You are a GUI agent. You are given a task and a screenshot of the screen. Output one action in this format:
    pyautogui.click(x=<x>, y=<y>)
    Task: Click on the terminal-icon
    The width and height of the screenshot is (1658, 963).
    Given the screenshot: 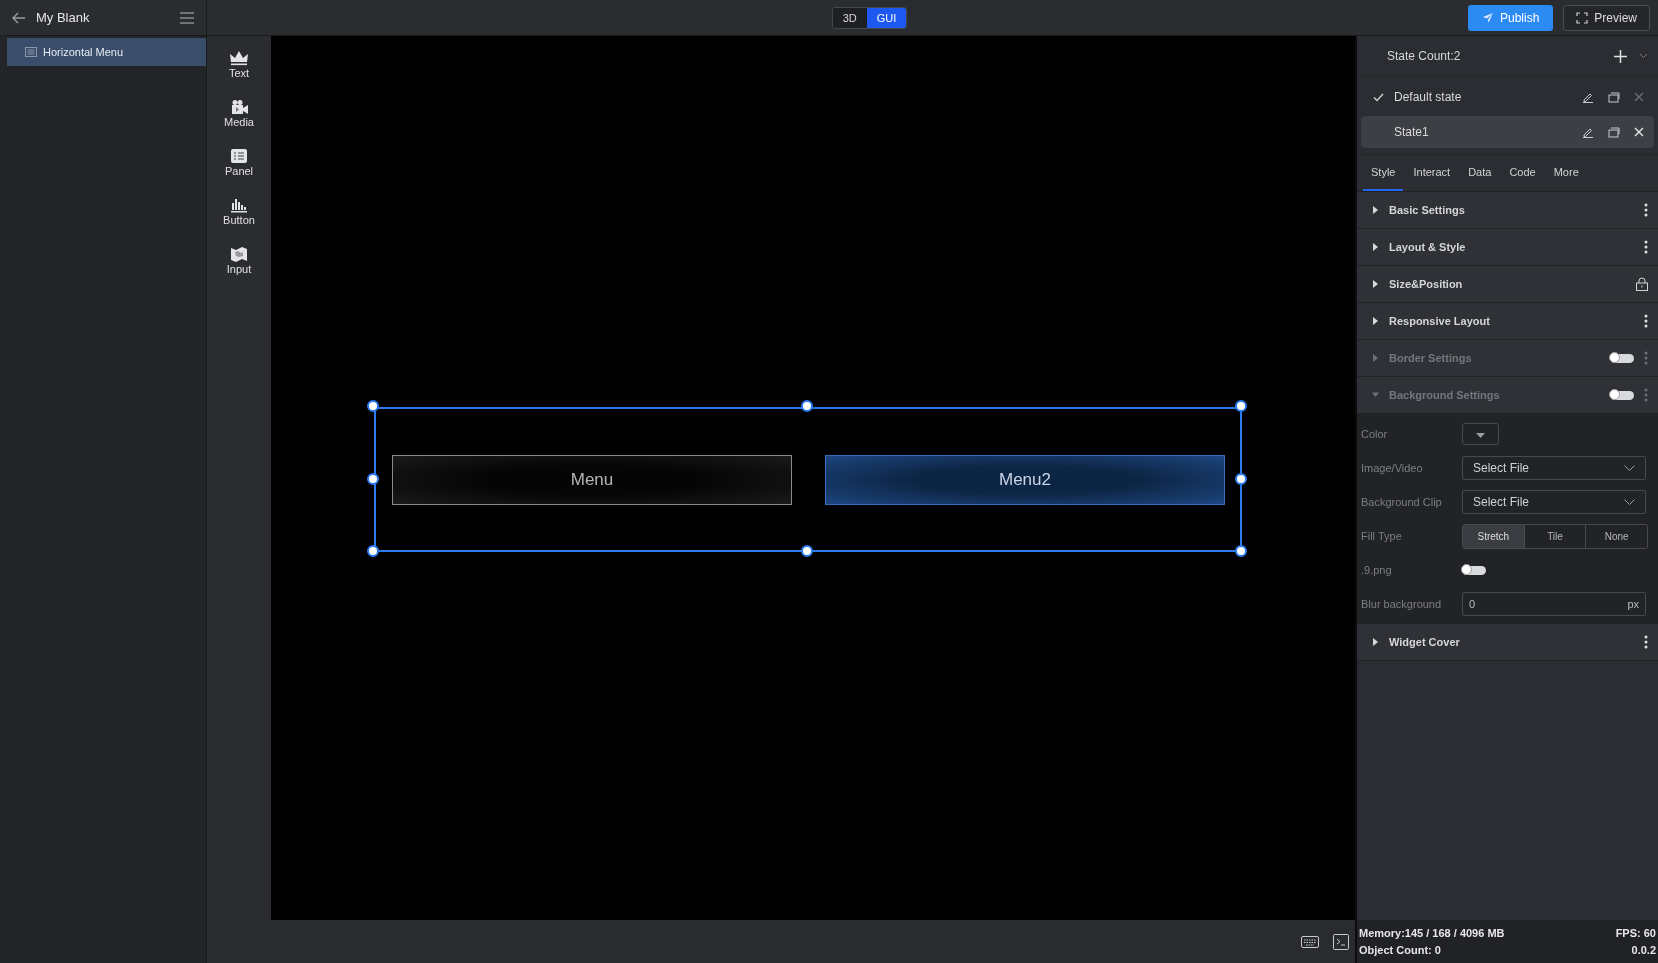 What is the action you would take?
    pyautogui.click(x=1341, y=941)
    